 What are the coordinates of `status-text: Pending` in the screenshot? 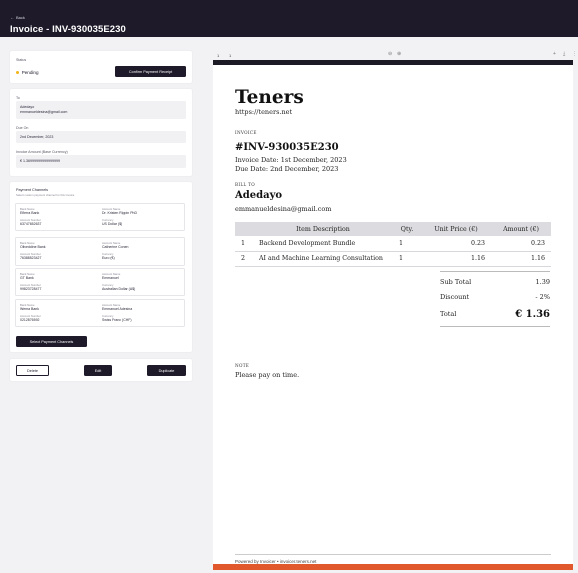 It's located at (30, 72).